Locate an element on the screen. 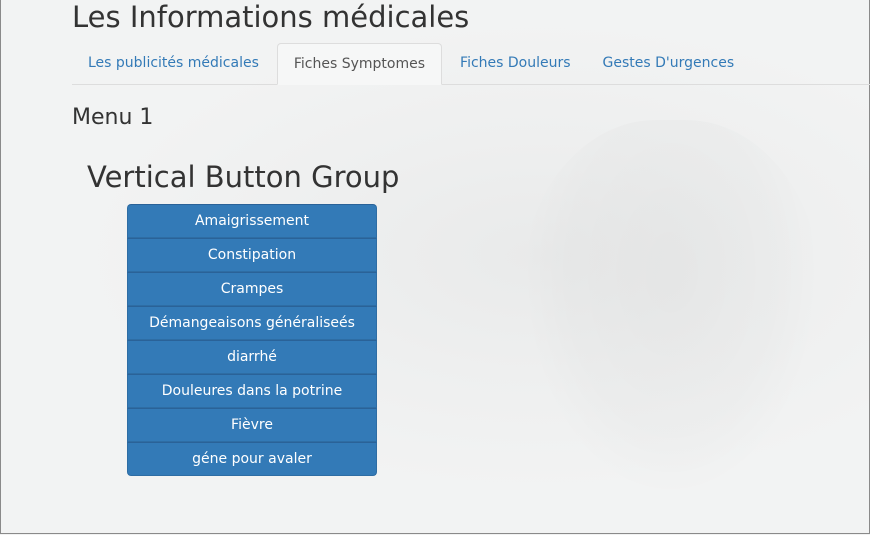 Image resolution: width=870 pixels, height=535 pixels. diarrhe-button: diarrhé is located at coordinates (252, 357).